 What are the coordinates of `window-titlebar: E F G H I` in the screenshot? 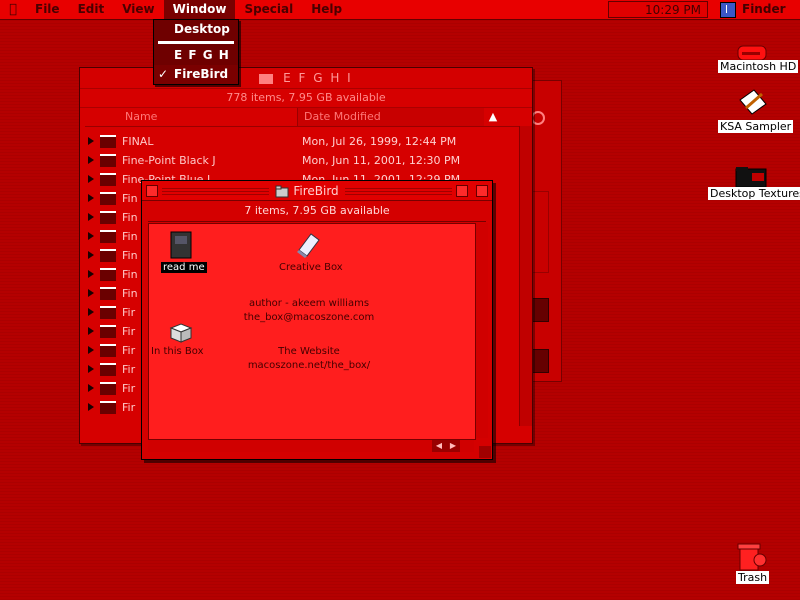 It's located at (306, 78).